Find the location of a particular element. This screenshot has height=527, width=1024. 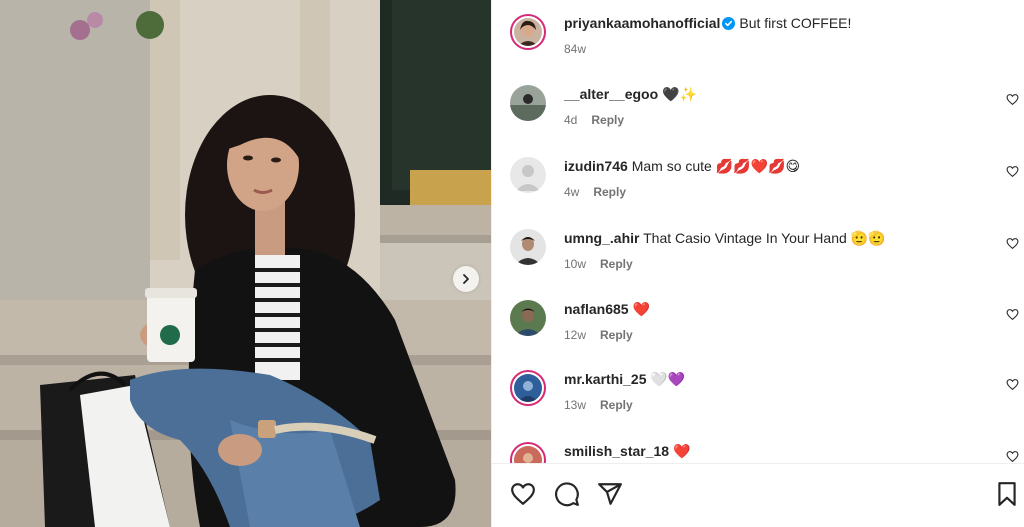

comment-meta: 12w Reply is located at coordinates (598, 335).